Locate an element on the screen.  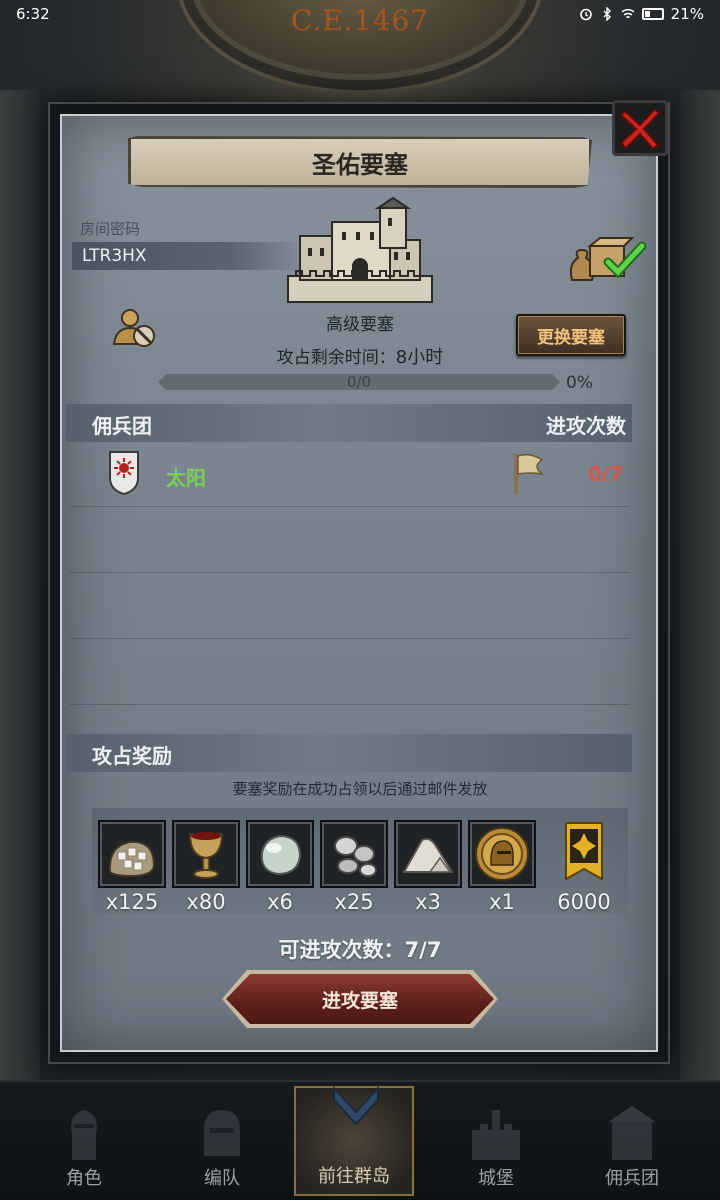
reward-item: x25 is located at coordinates (354, 867).